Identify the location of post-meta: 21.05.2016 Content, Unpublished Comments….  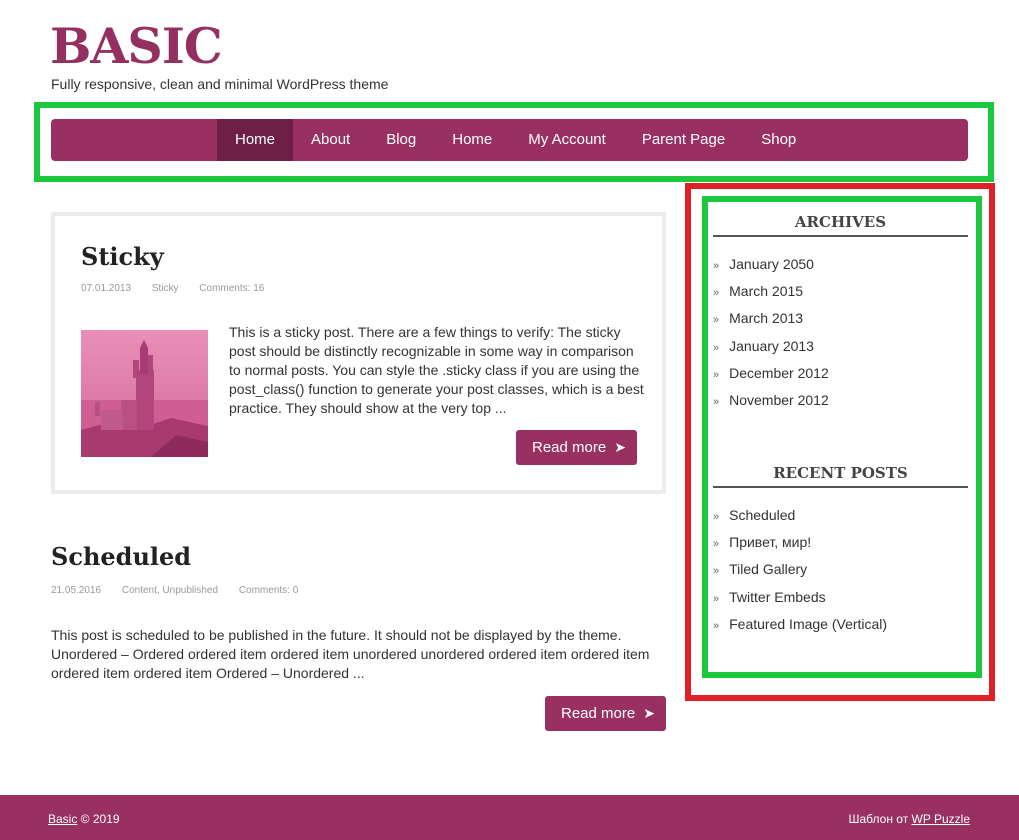
(183, 590).